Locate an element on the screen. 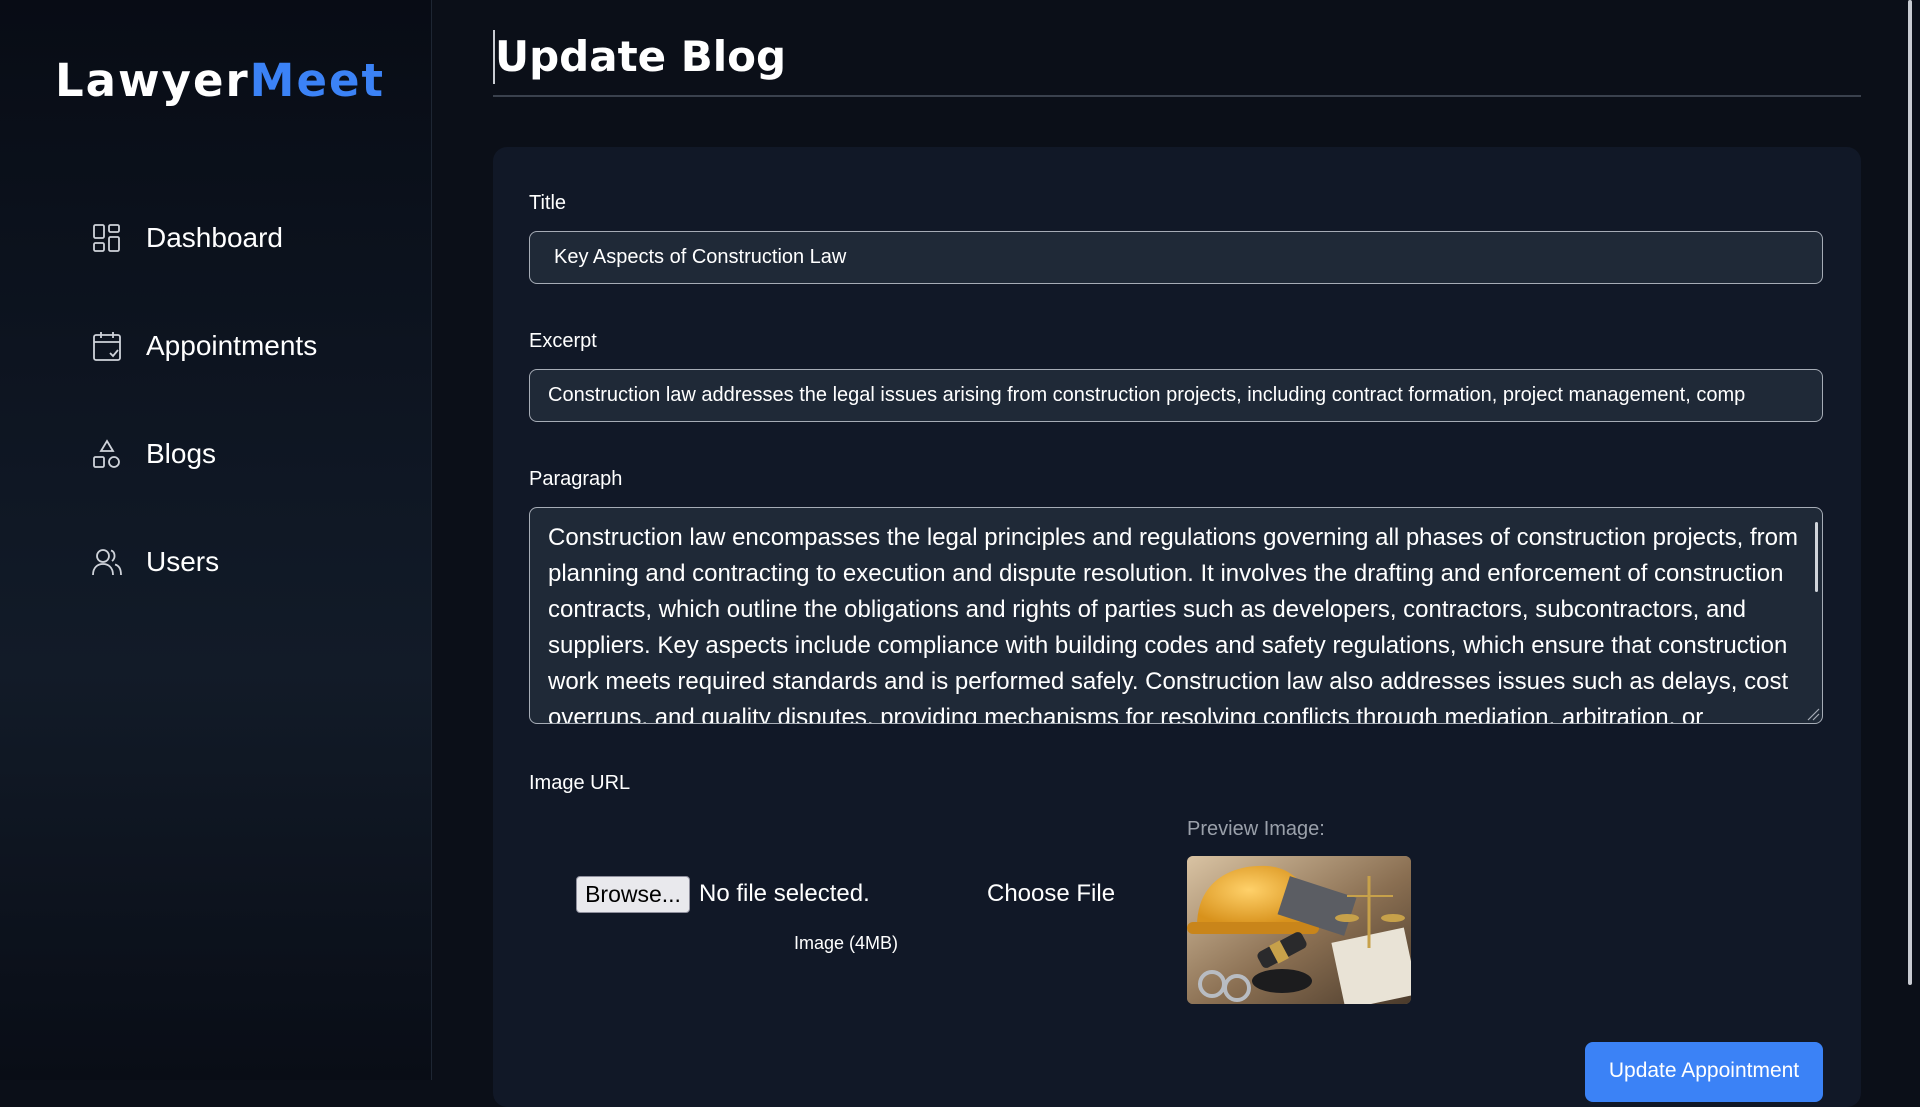 This screenshot has height=1107, width=1920. sidebar-item-dashboard: Dashboard is located at coordinates (203, 238).